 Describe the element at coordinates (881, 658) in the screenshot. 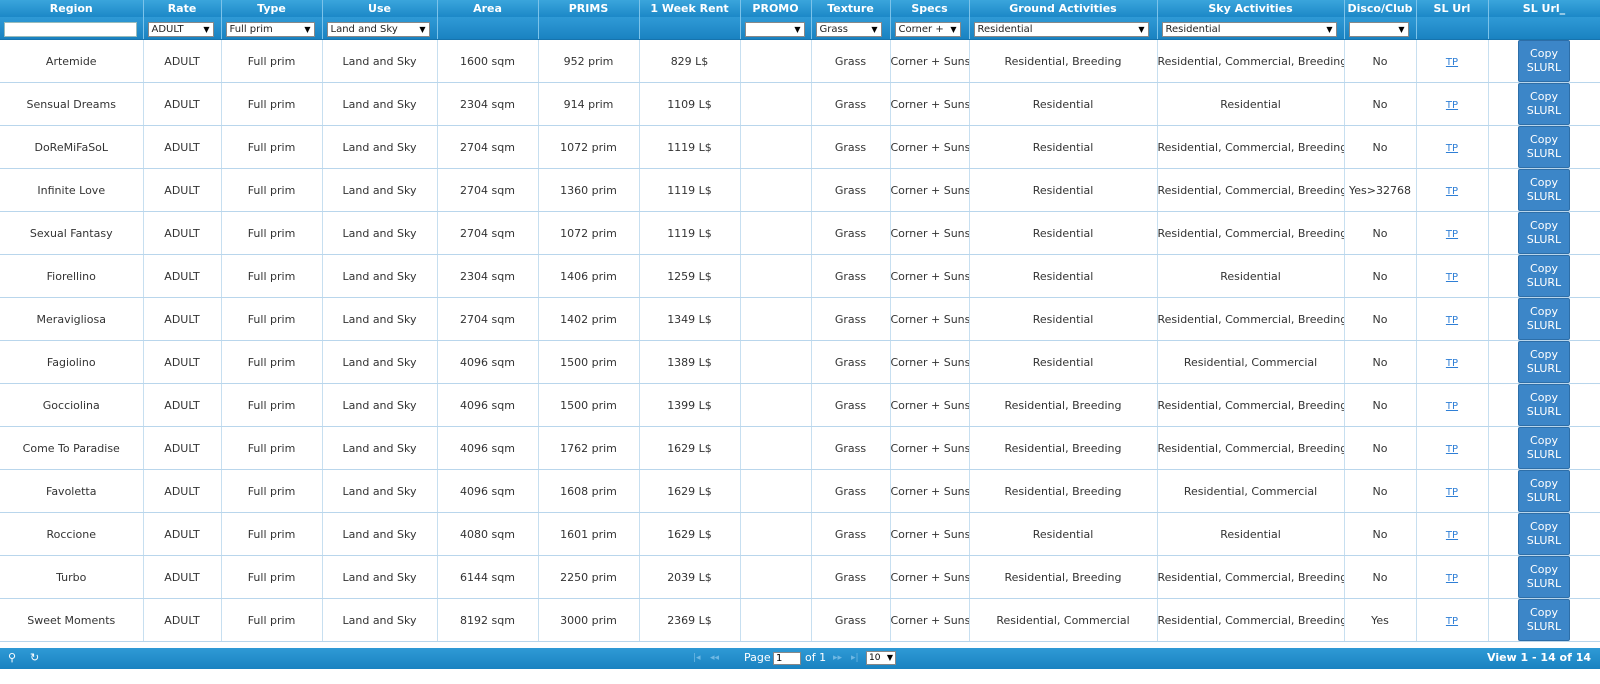

I see `rows-per-page-select: 10 ▼` at that location.